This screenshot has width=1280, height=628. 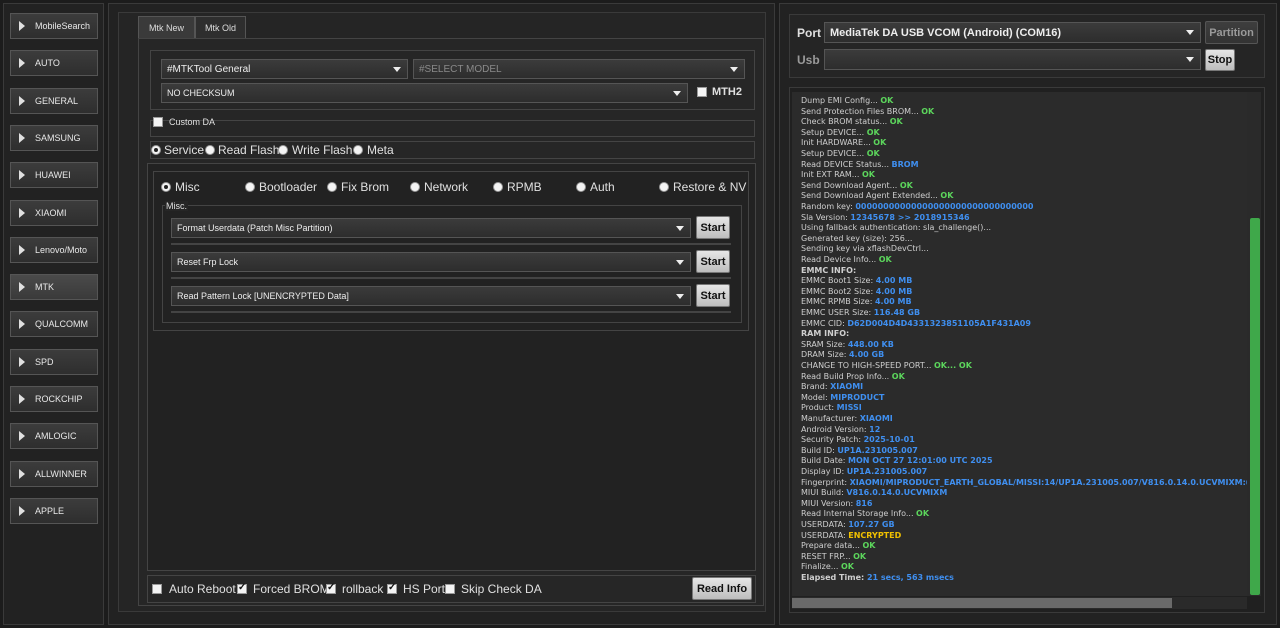 What do you see at coordinates (284, 69) in the screenshot?
I see `tool-select: #MTKTool General` at bounding box center [284, 69].